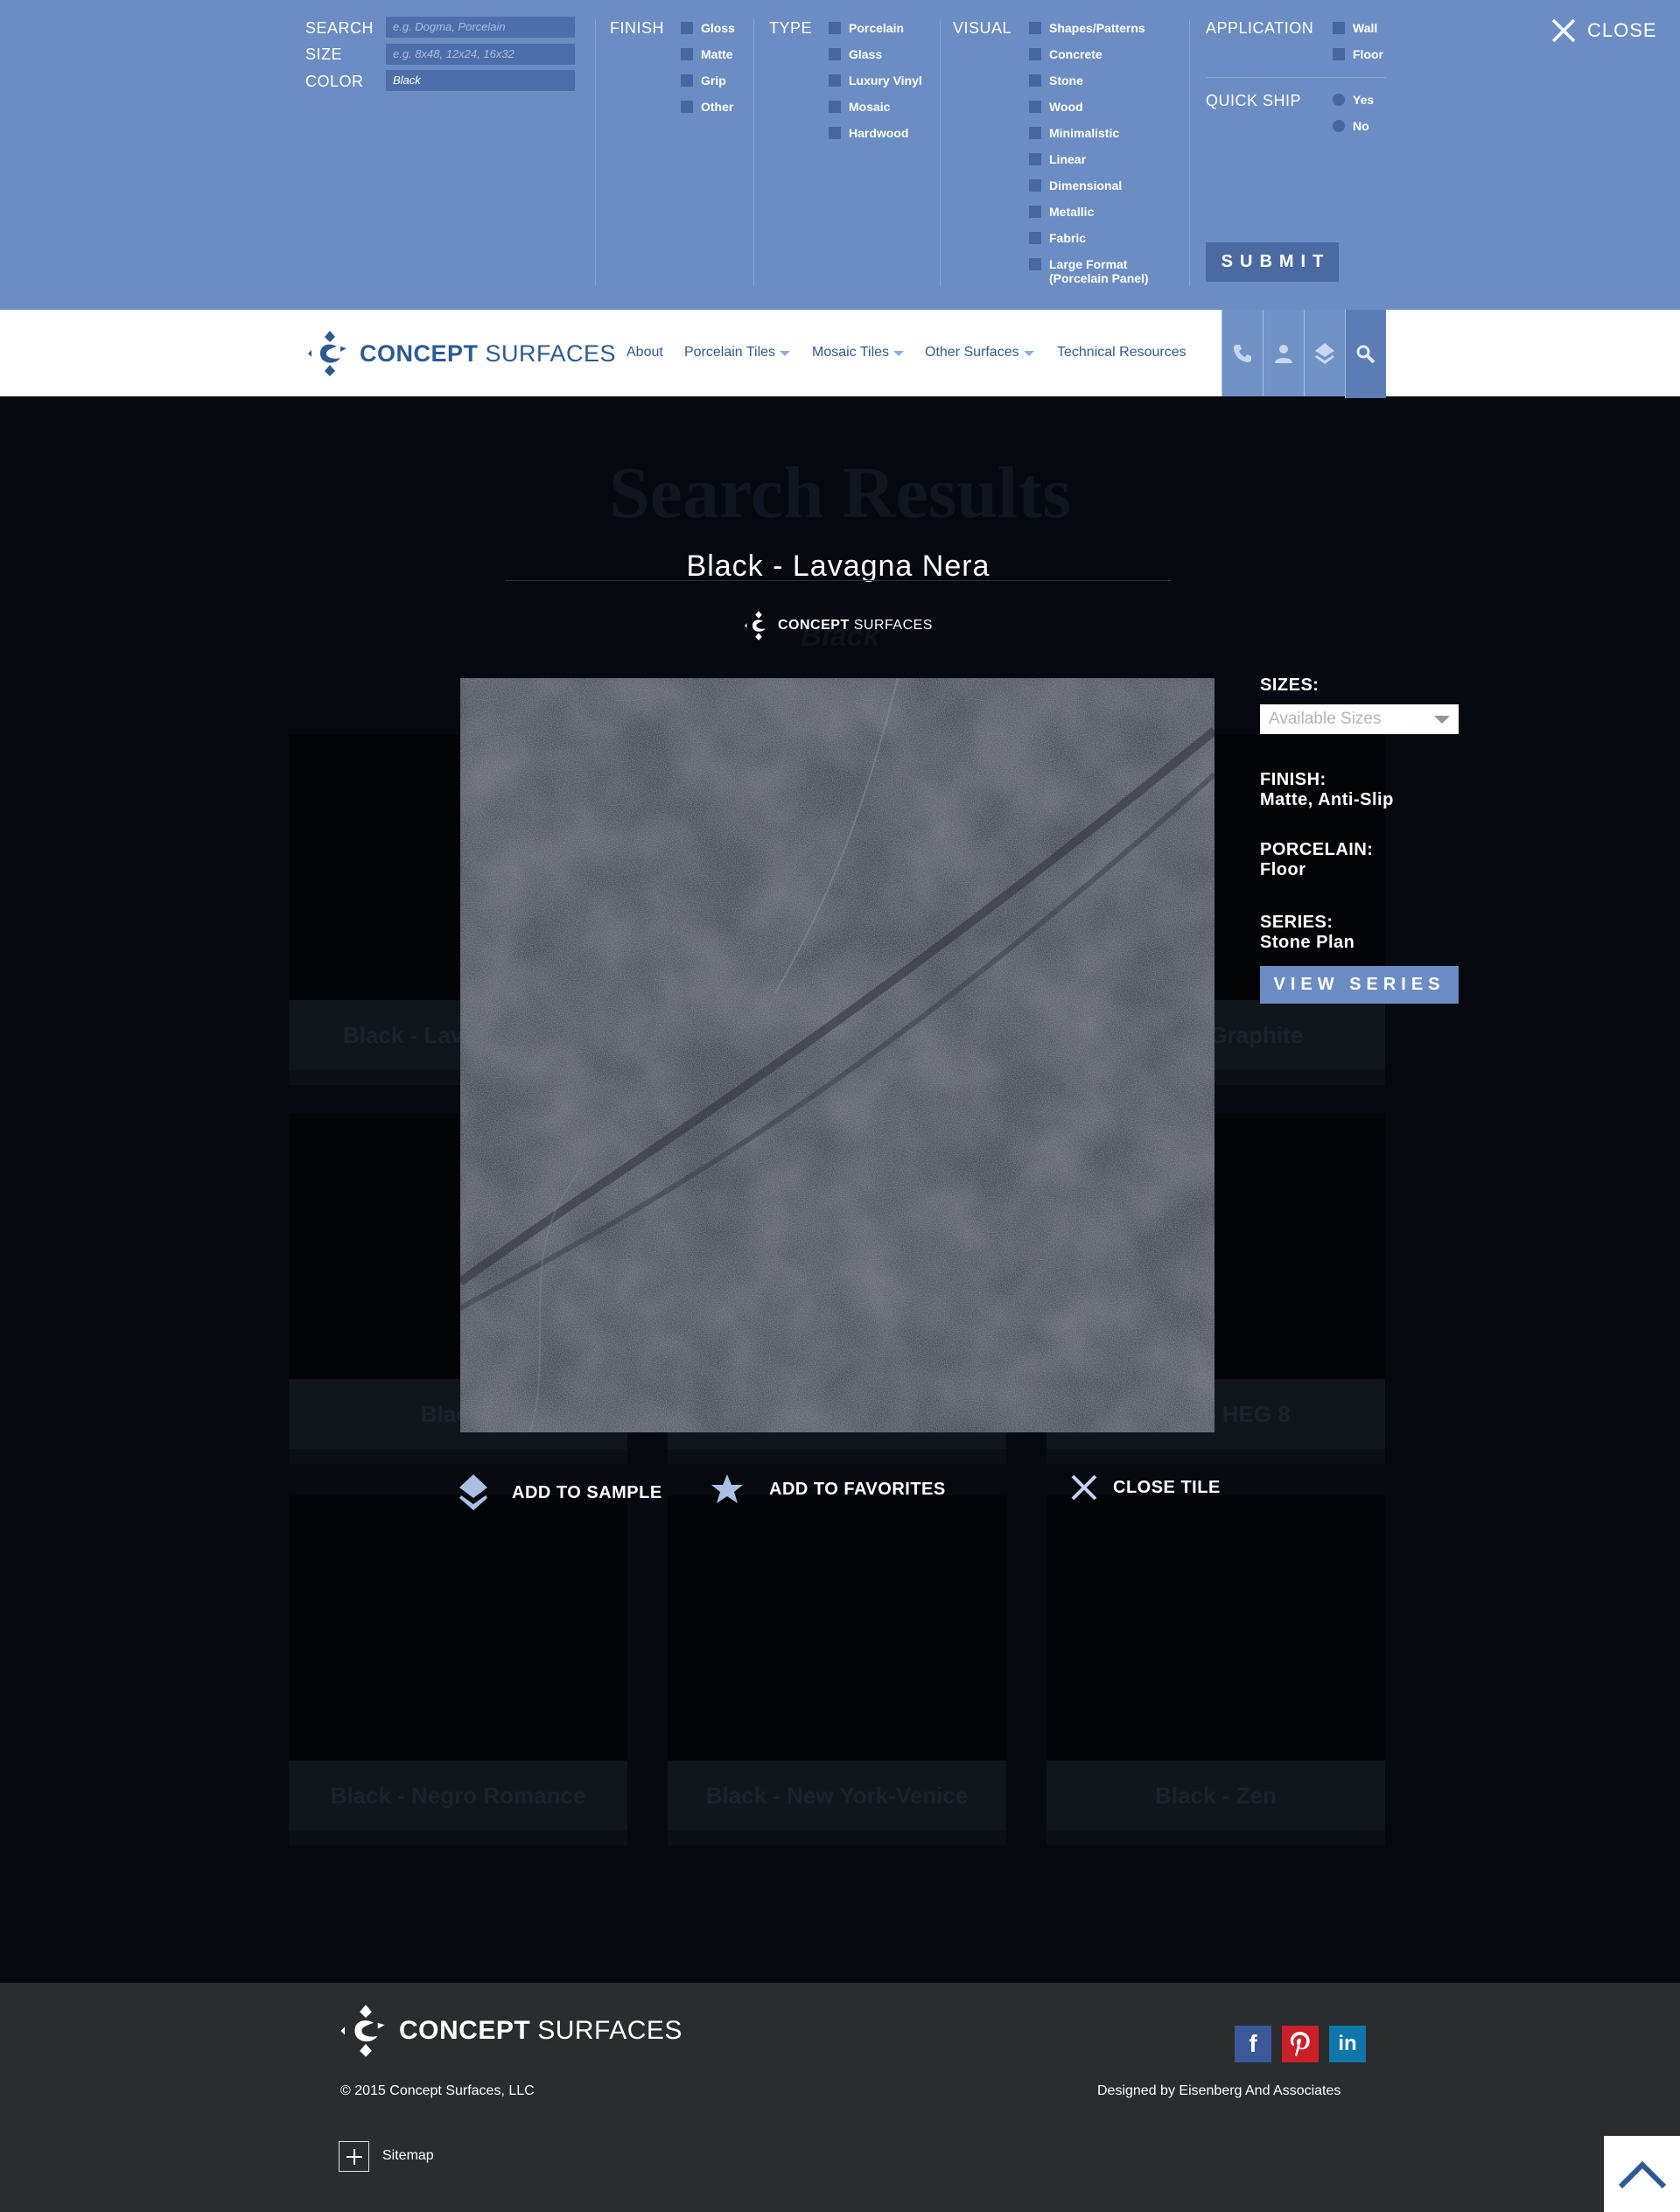 The height and width of the screenshot is (2212, 1680). I want to click on quick-ship-title: QUICK SHIP, so click(1254, 100).